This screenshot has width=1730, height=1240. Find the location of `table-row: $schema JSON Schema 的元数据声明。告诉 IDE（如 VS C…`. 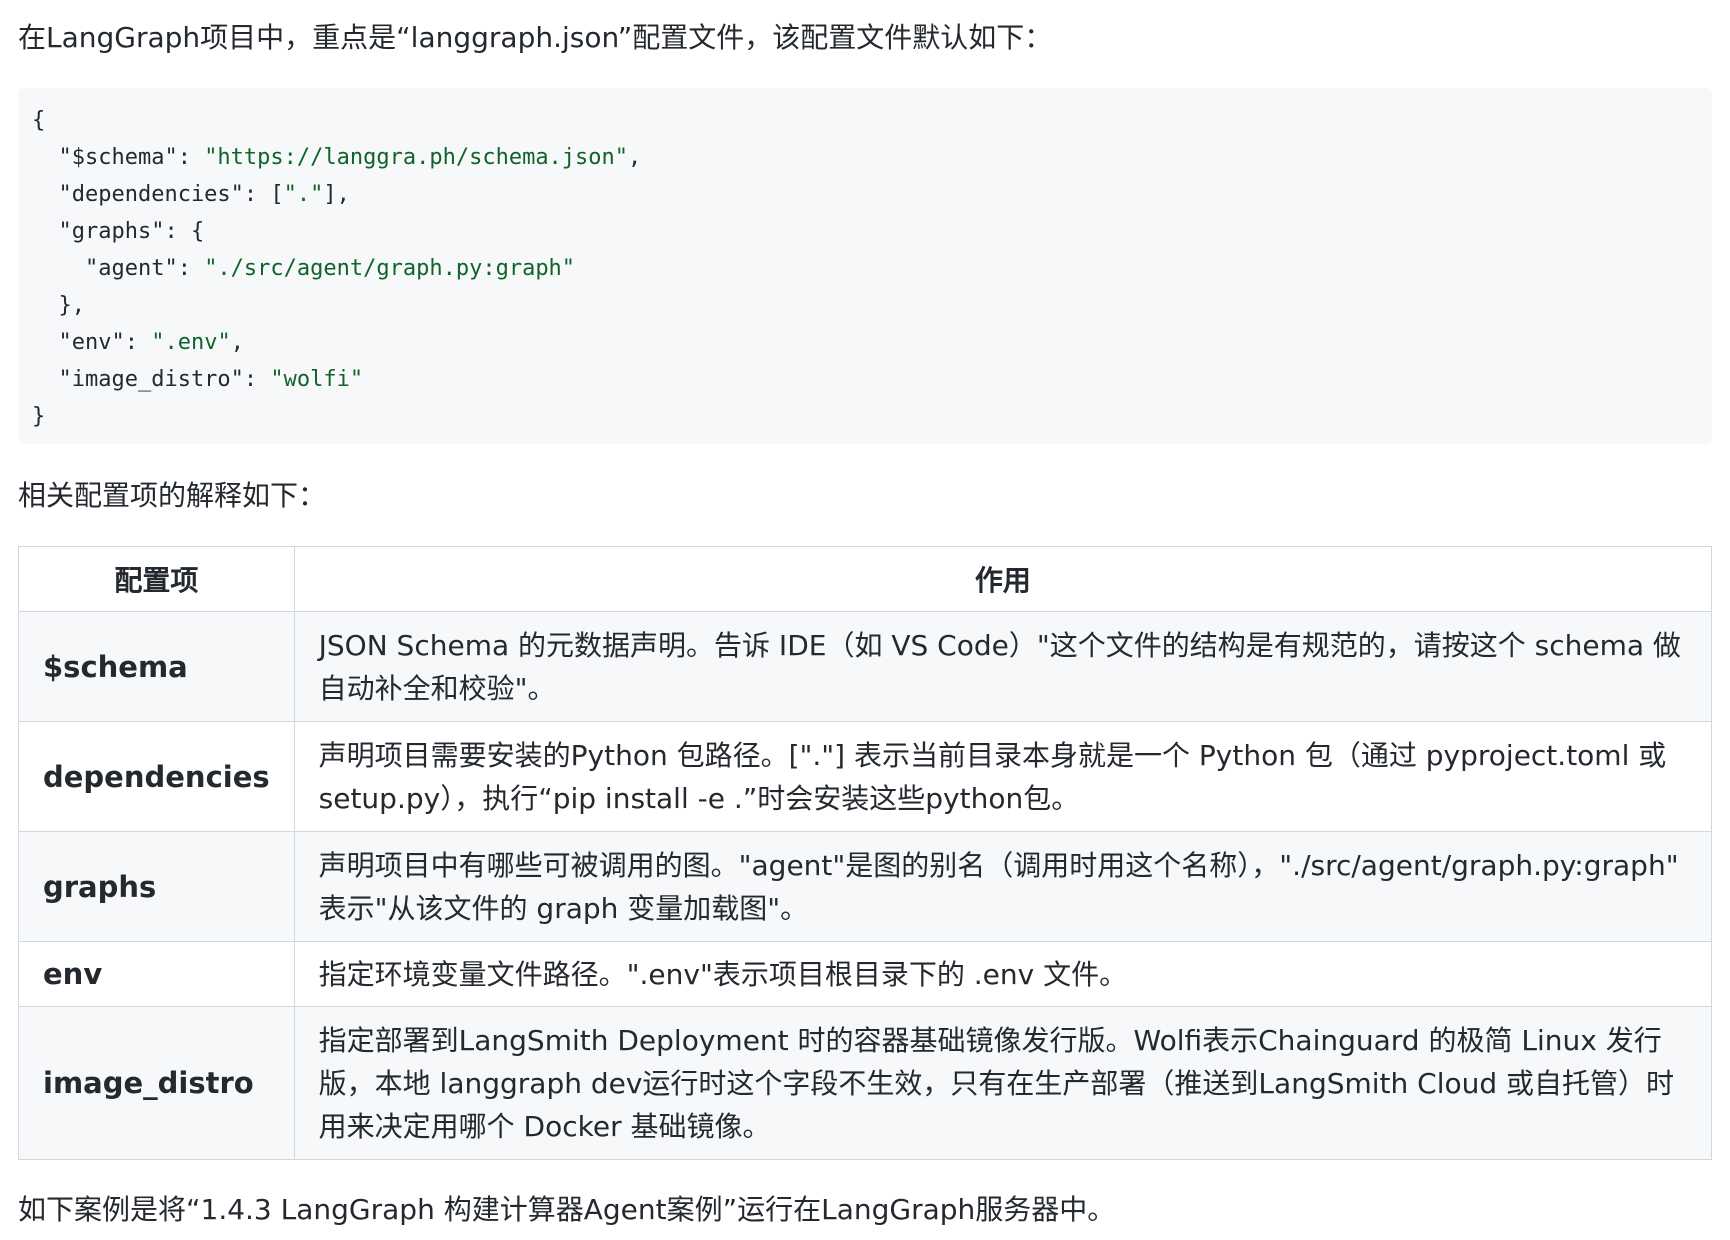

table-row: $schema JSON Schema 的元数据声明。告诉 IDE（如 VS C… is located at coordinates (865, 666).